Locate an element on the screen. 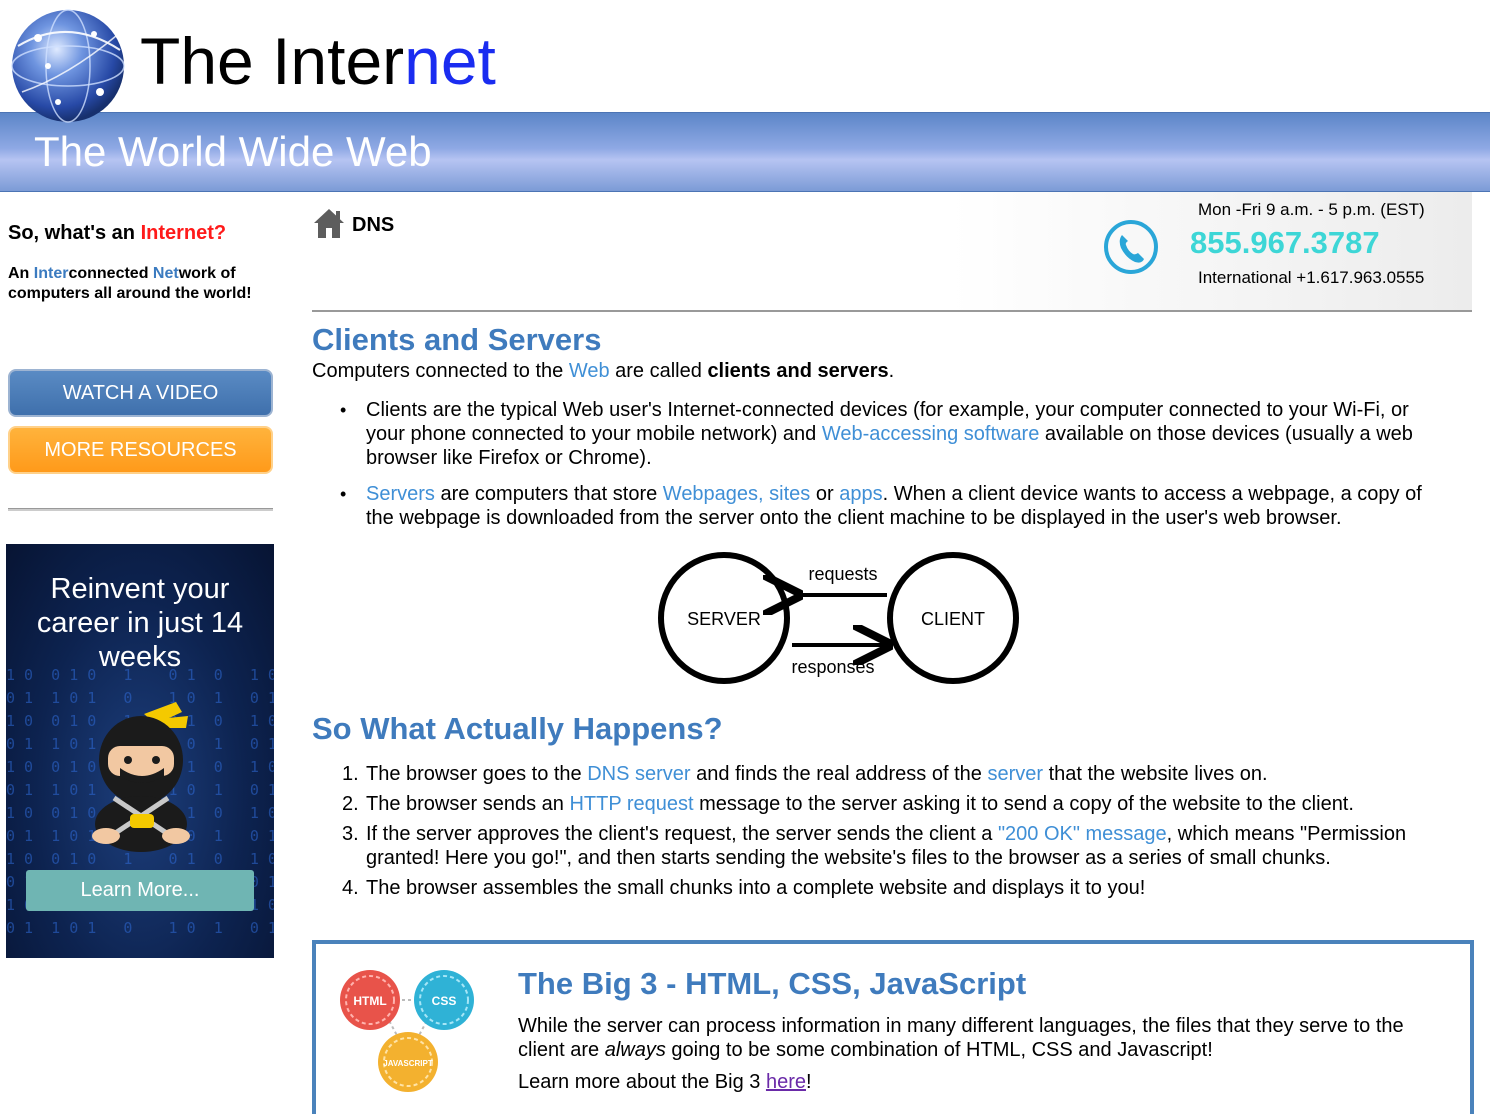 The height and width of the screenshot is (1114, 1490). link-webpages-sites: Webpages, sites is located at coordinates (737, 494).